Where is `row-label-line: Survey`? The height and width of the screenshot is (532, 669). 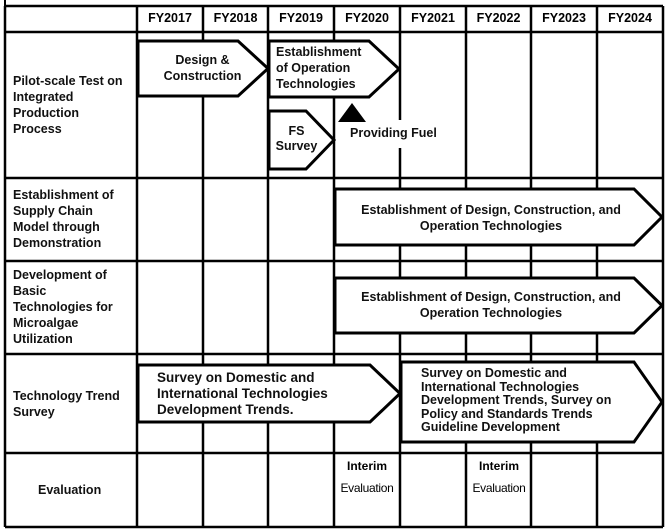 row-label-line: Survey is located at coordinates (34, 412).